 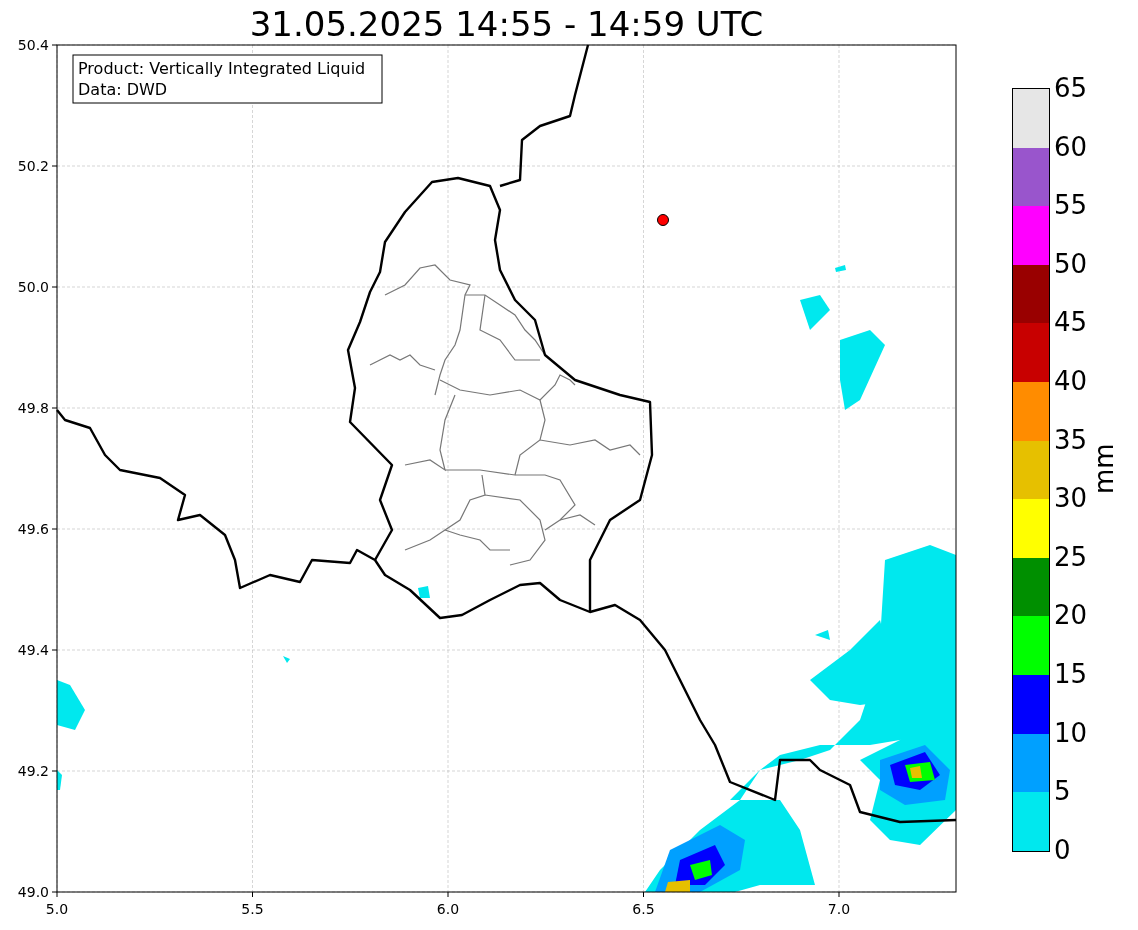 What do you see at coordinates (57, 909) in the screenshot?
I see `longitude-label: 5.0` at bounding box center [57, 909].